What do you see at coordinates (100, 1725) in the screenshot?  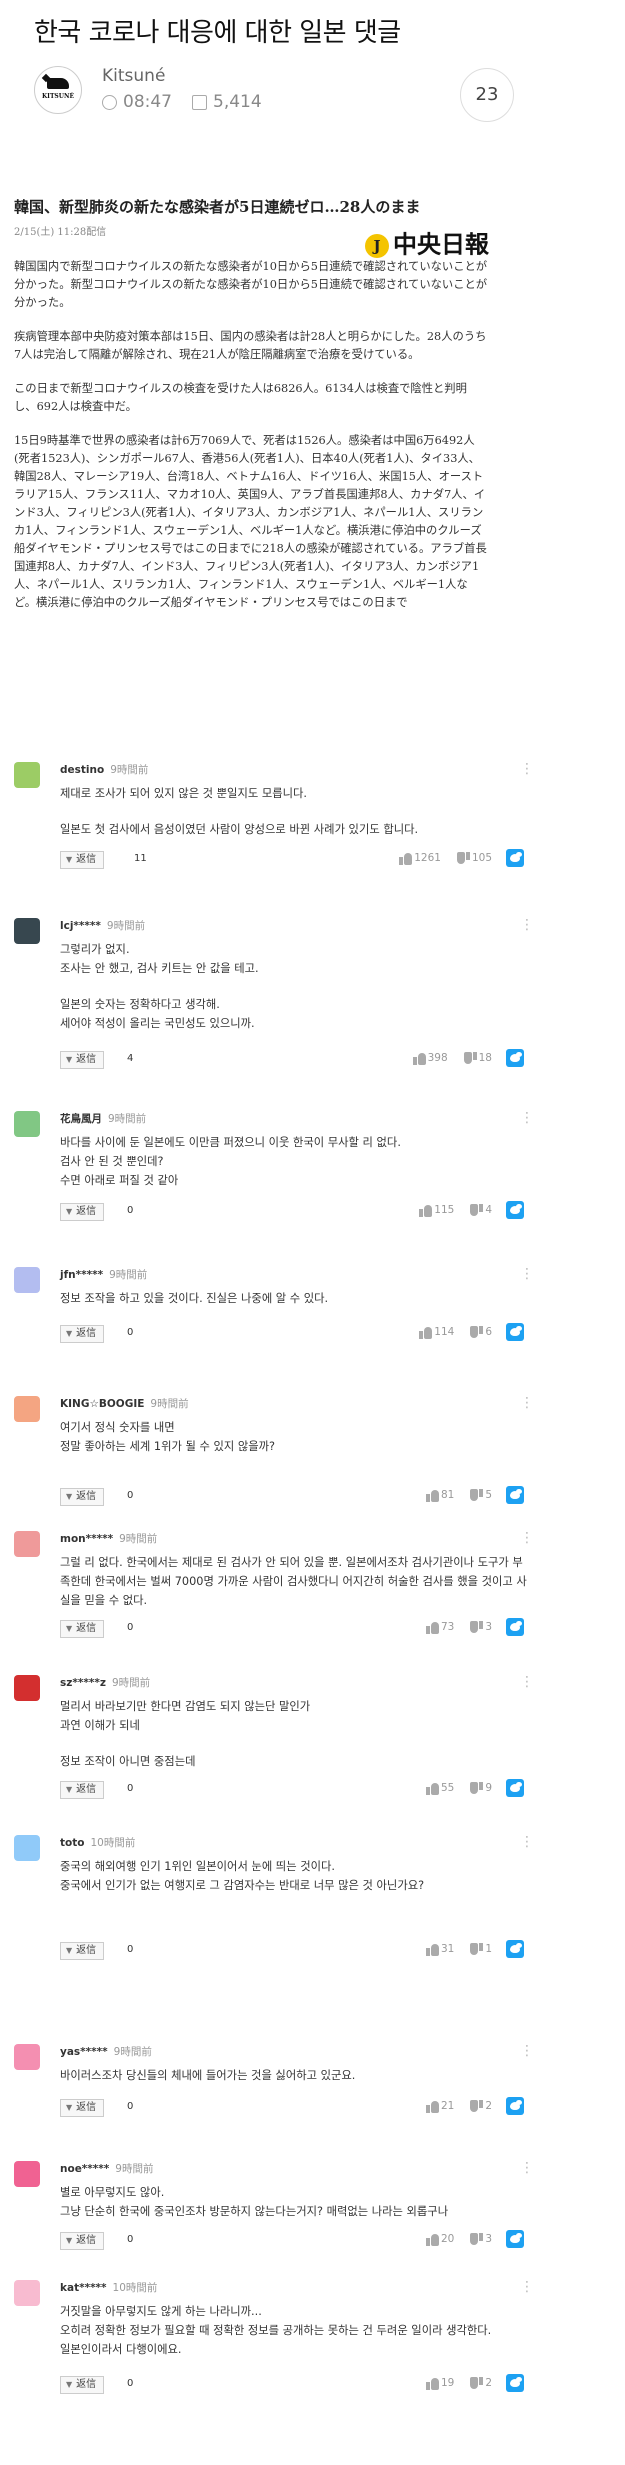 I see `comment-line: 과연 이해가 되네` at bounding box center [100, 1725].